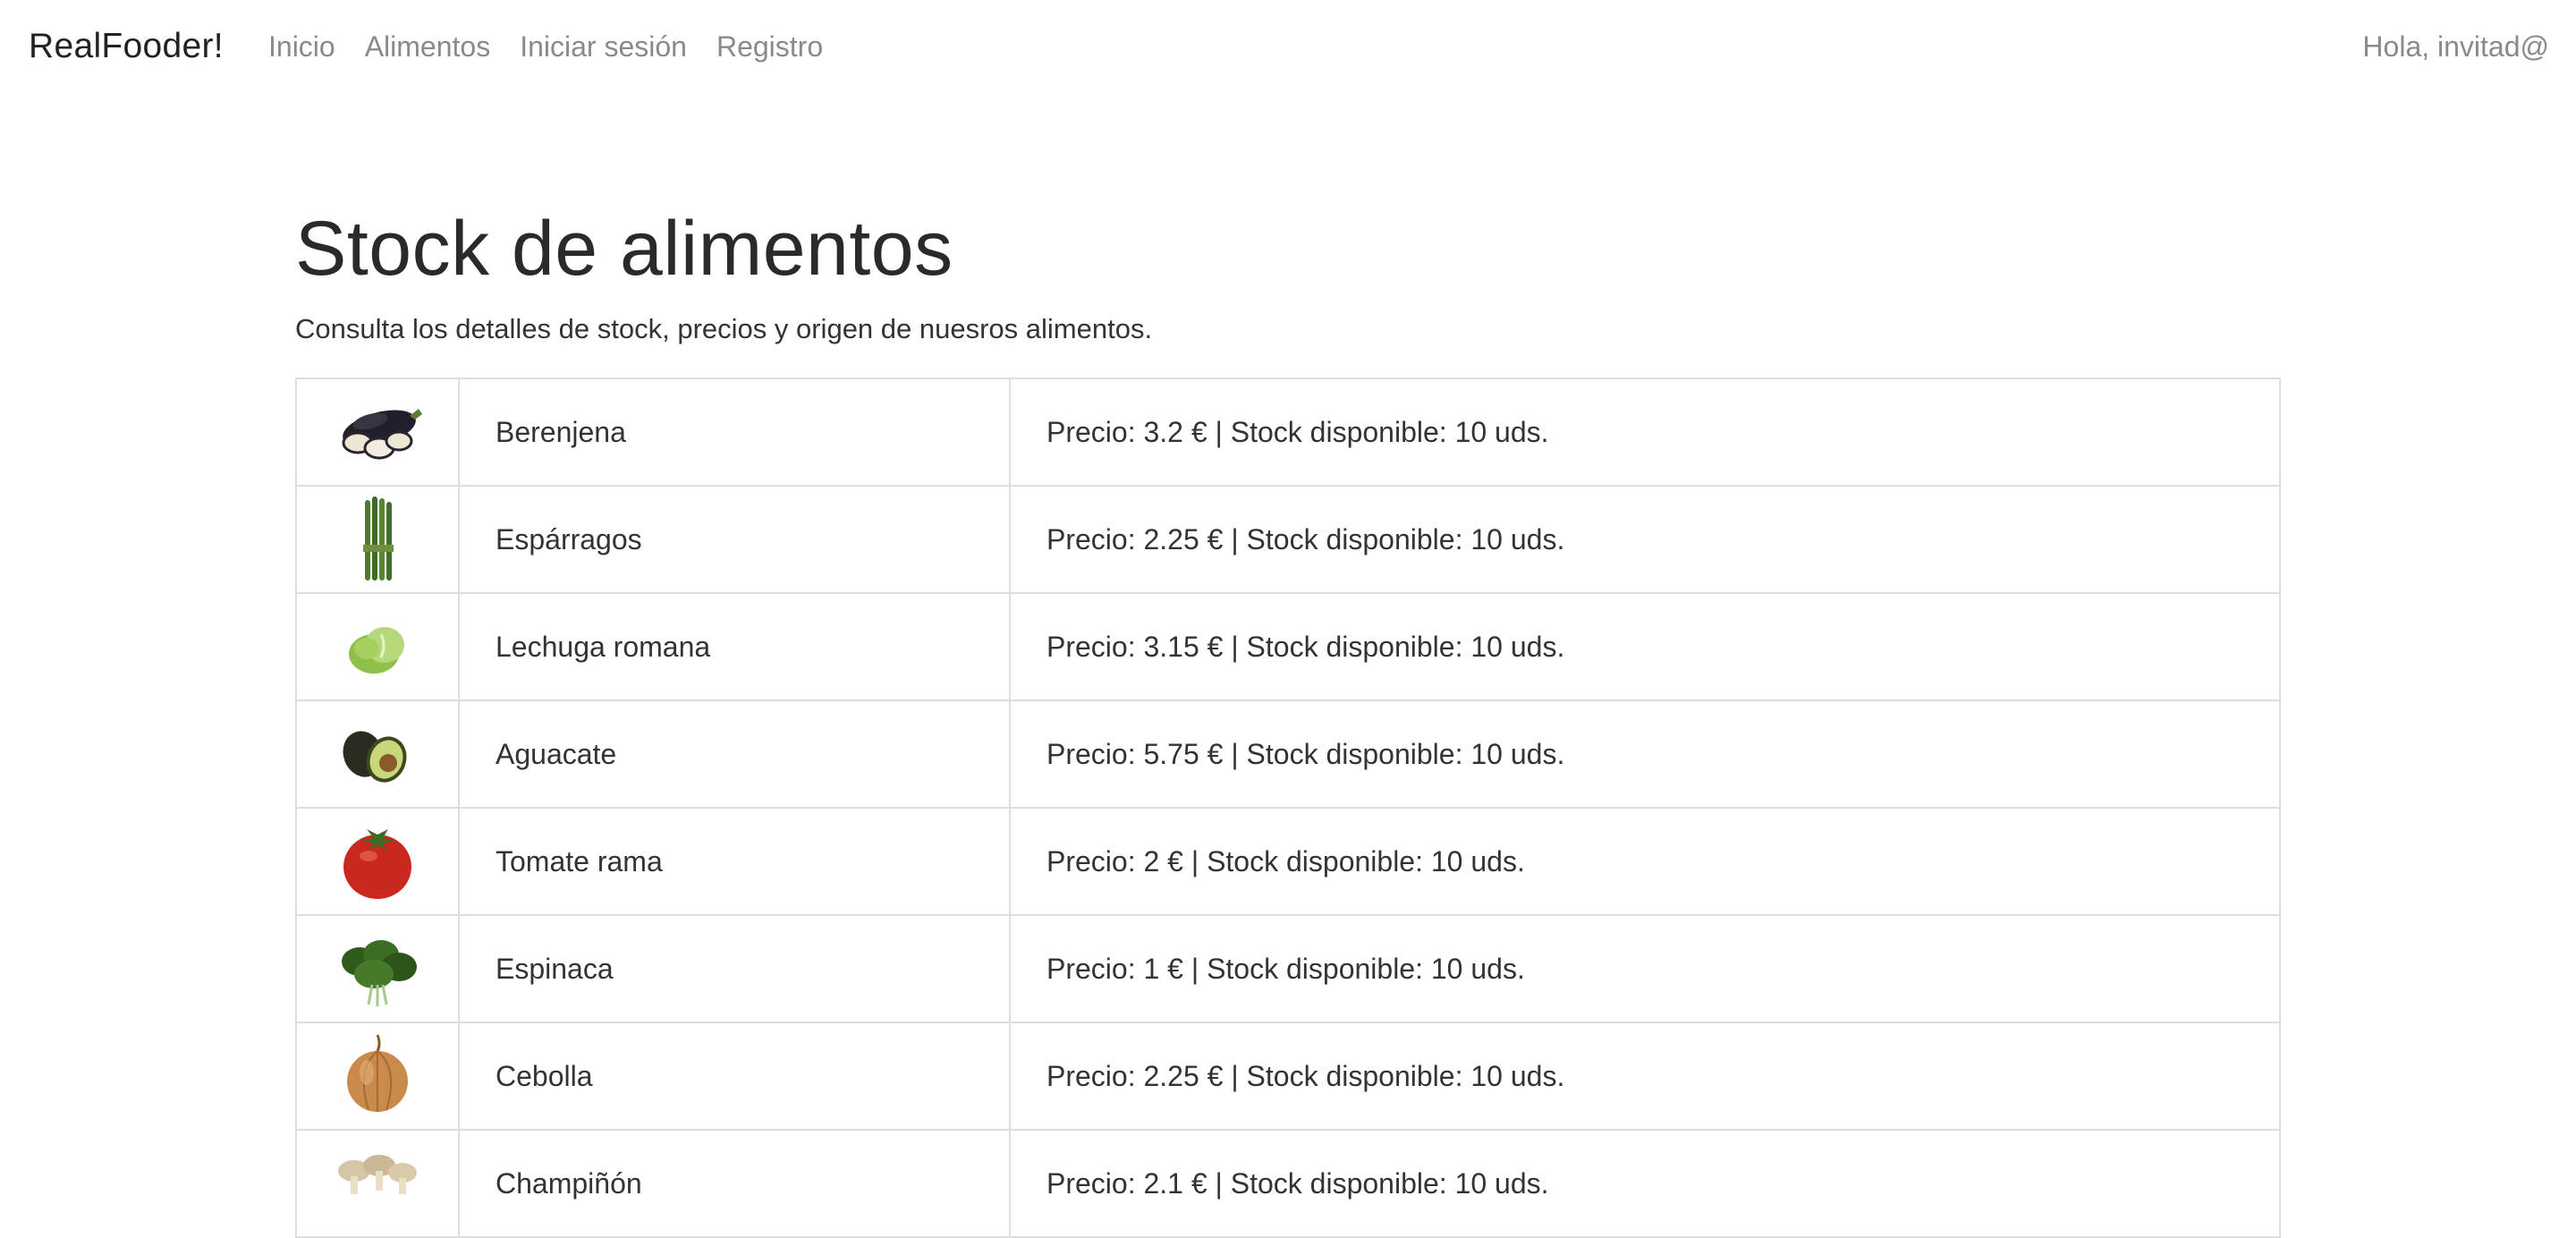 The width and height of the screenshot is (2576, 1238). What do you see at coordinates (382, 434) in the screenshot?
I see `eggplant-image` at bounding box center [382, 434].